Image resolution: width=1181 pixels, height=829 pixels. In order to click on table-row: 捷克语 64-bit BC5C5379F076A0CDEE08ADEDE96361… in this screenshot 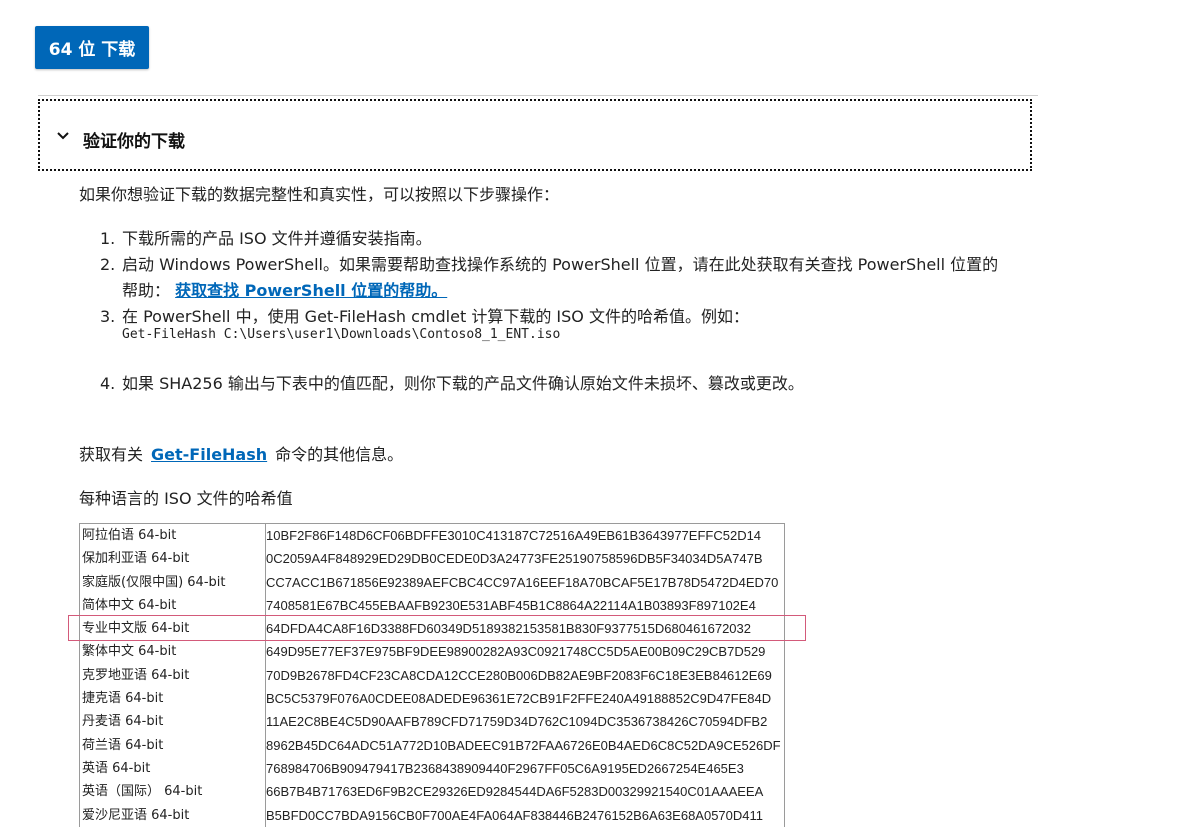, I will do `click(432, 698)`.